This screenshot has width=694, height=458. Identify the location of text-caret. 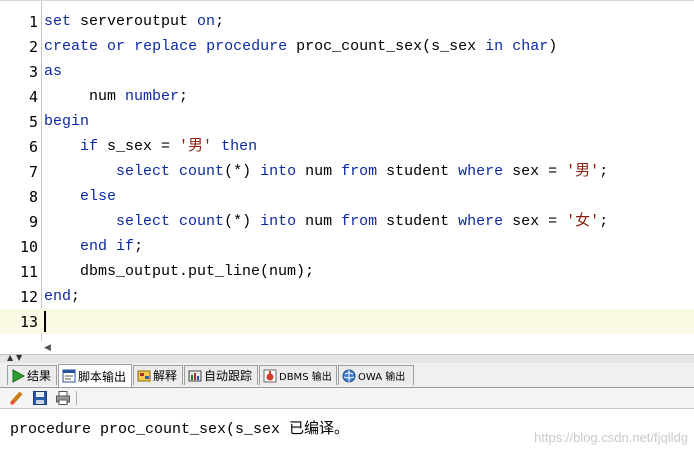
(45, 321).